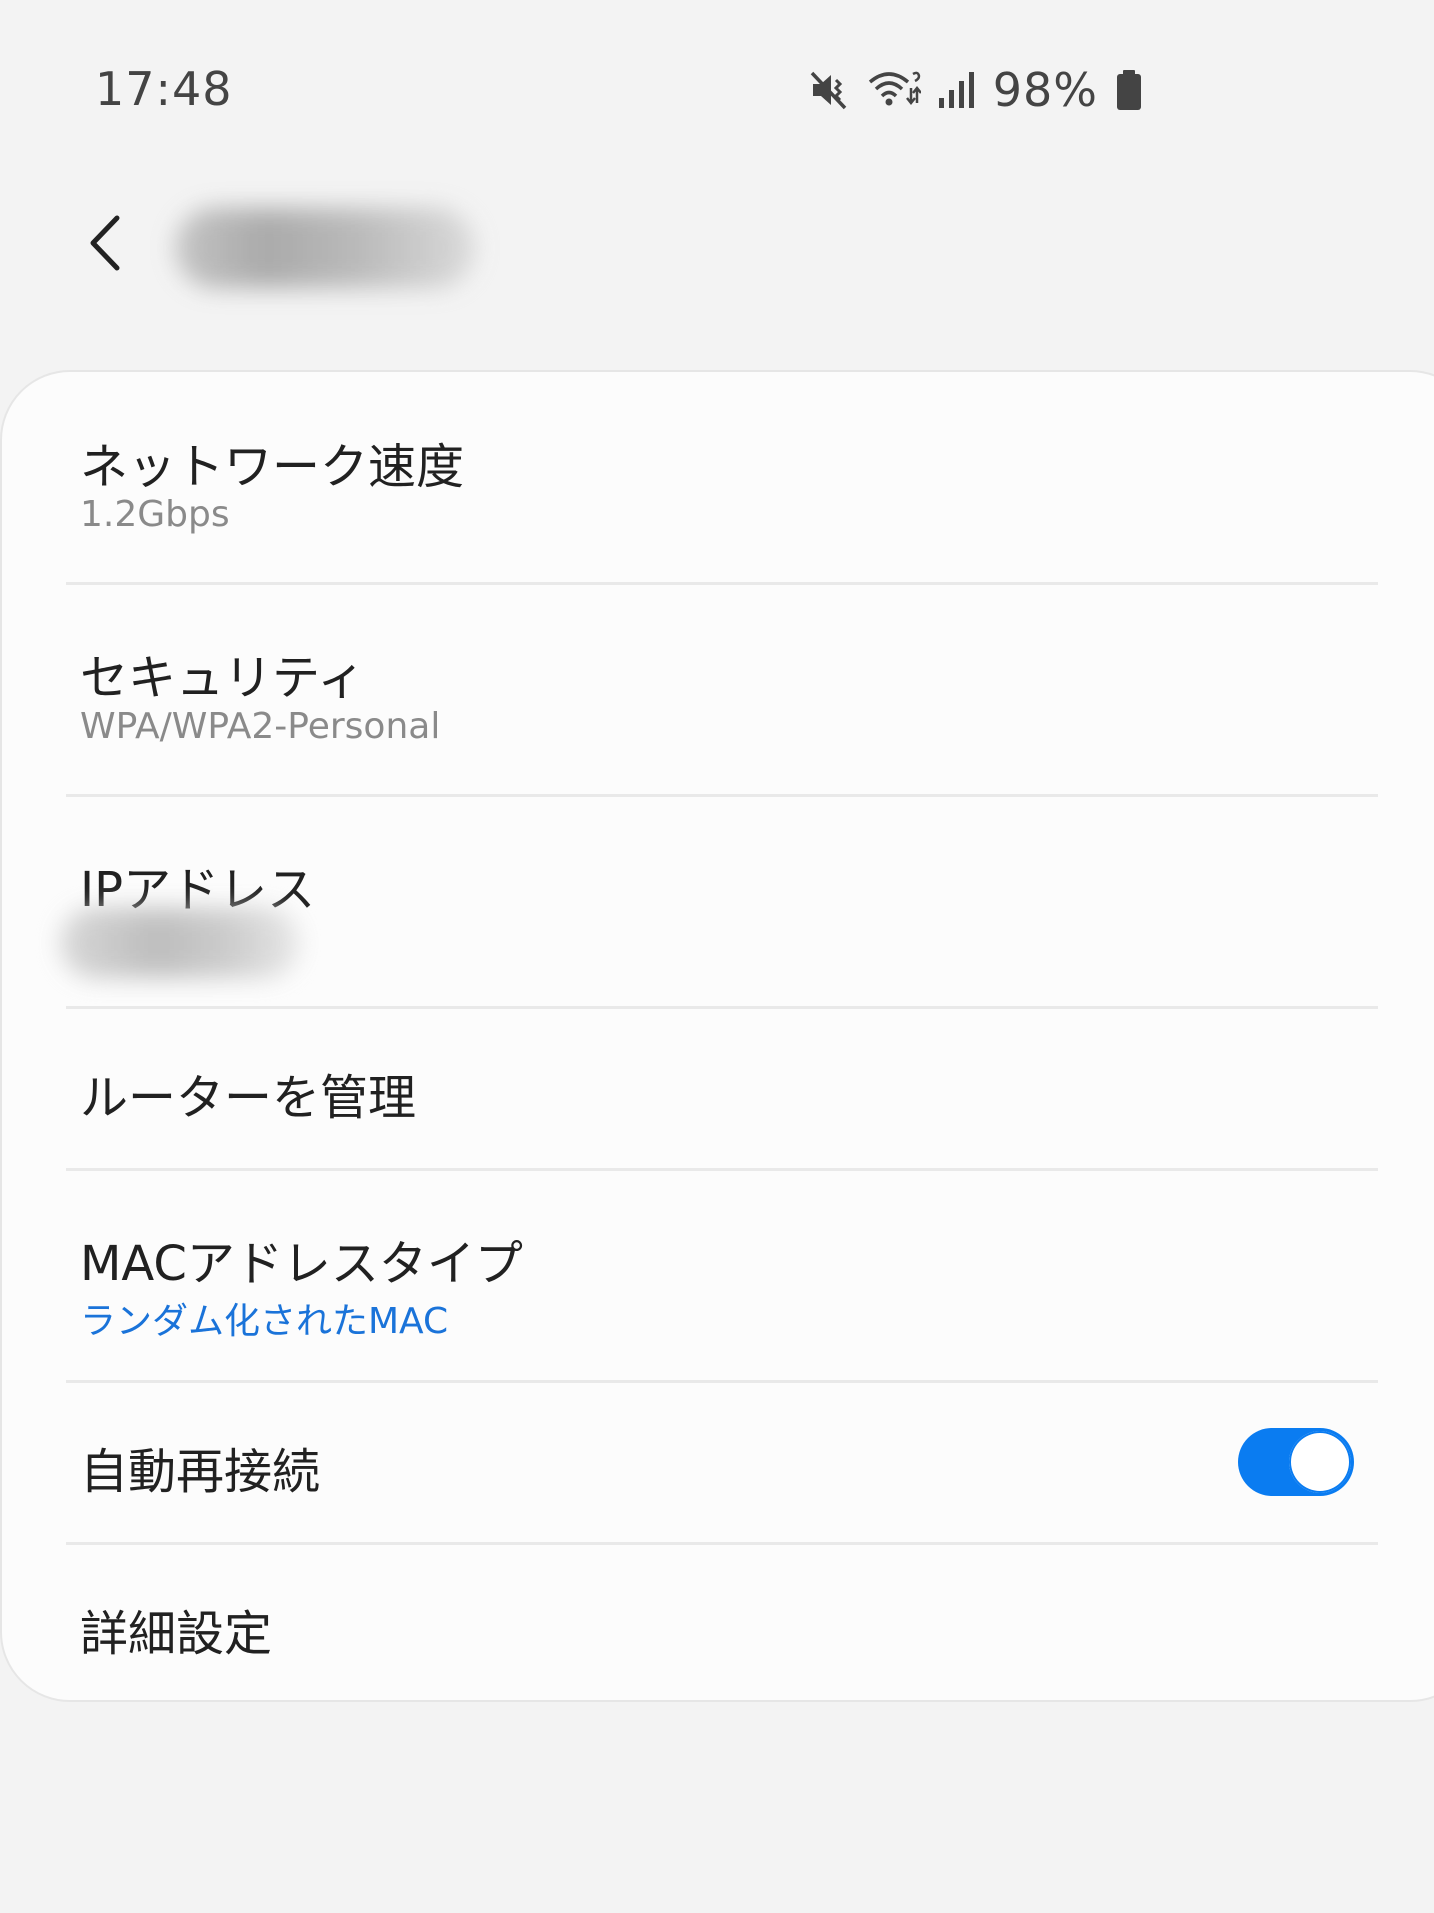 Image resolution: width=1434 pixels, height=1913 pixels. What do you see at coordinates (248, 1098) in the screenshot?
I see `manage-router-title: ルーターを管理` at bounding box center [248, 1098].